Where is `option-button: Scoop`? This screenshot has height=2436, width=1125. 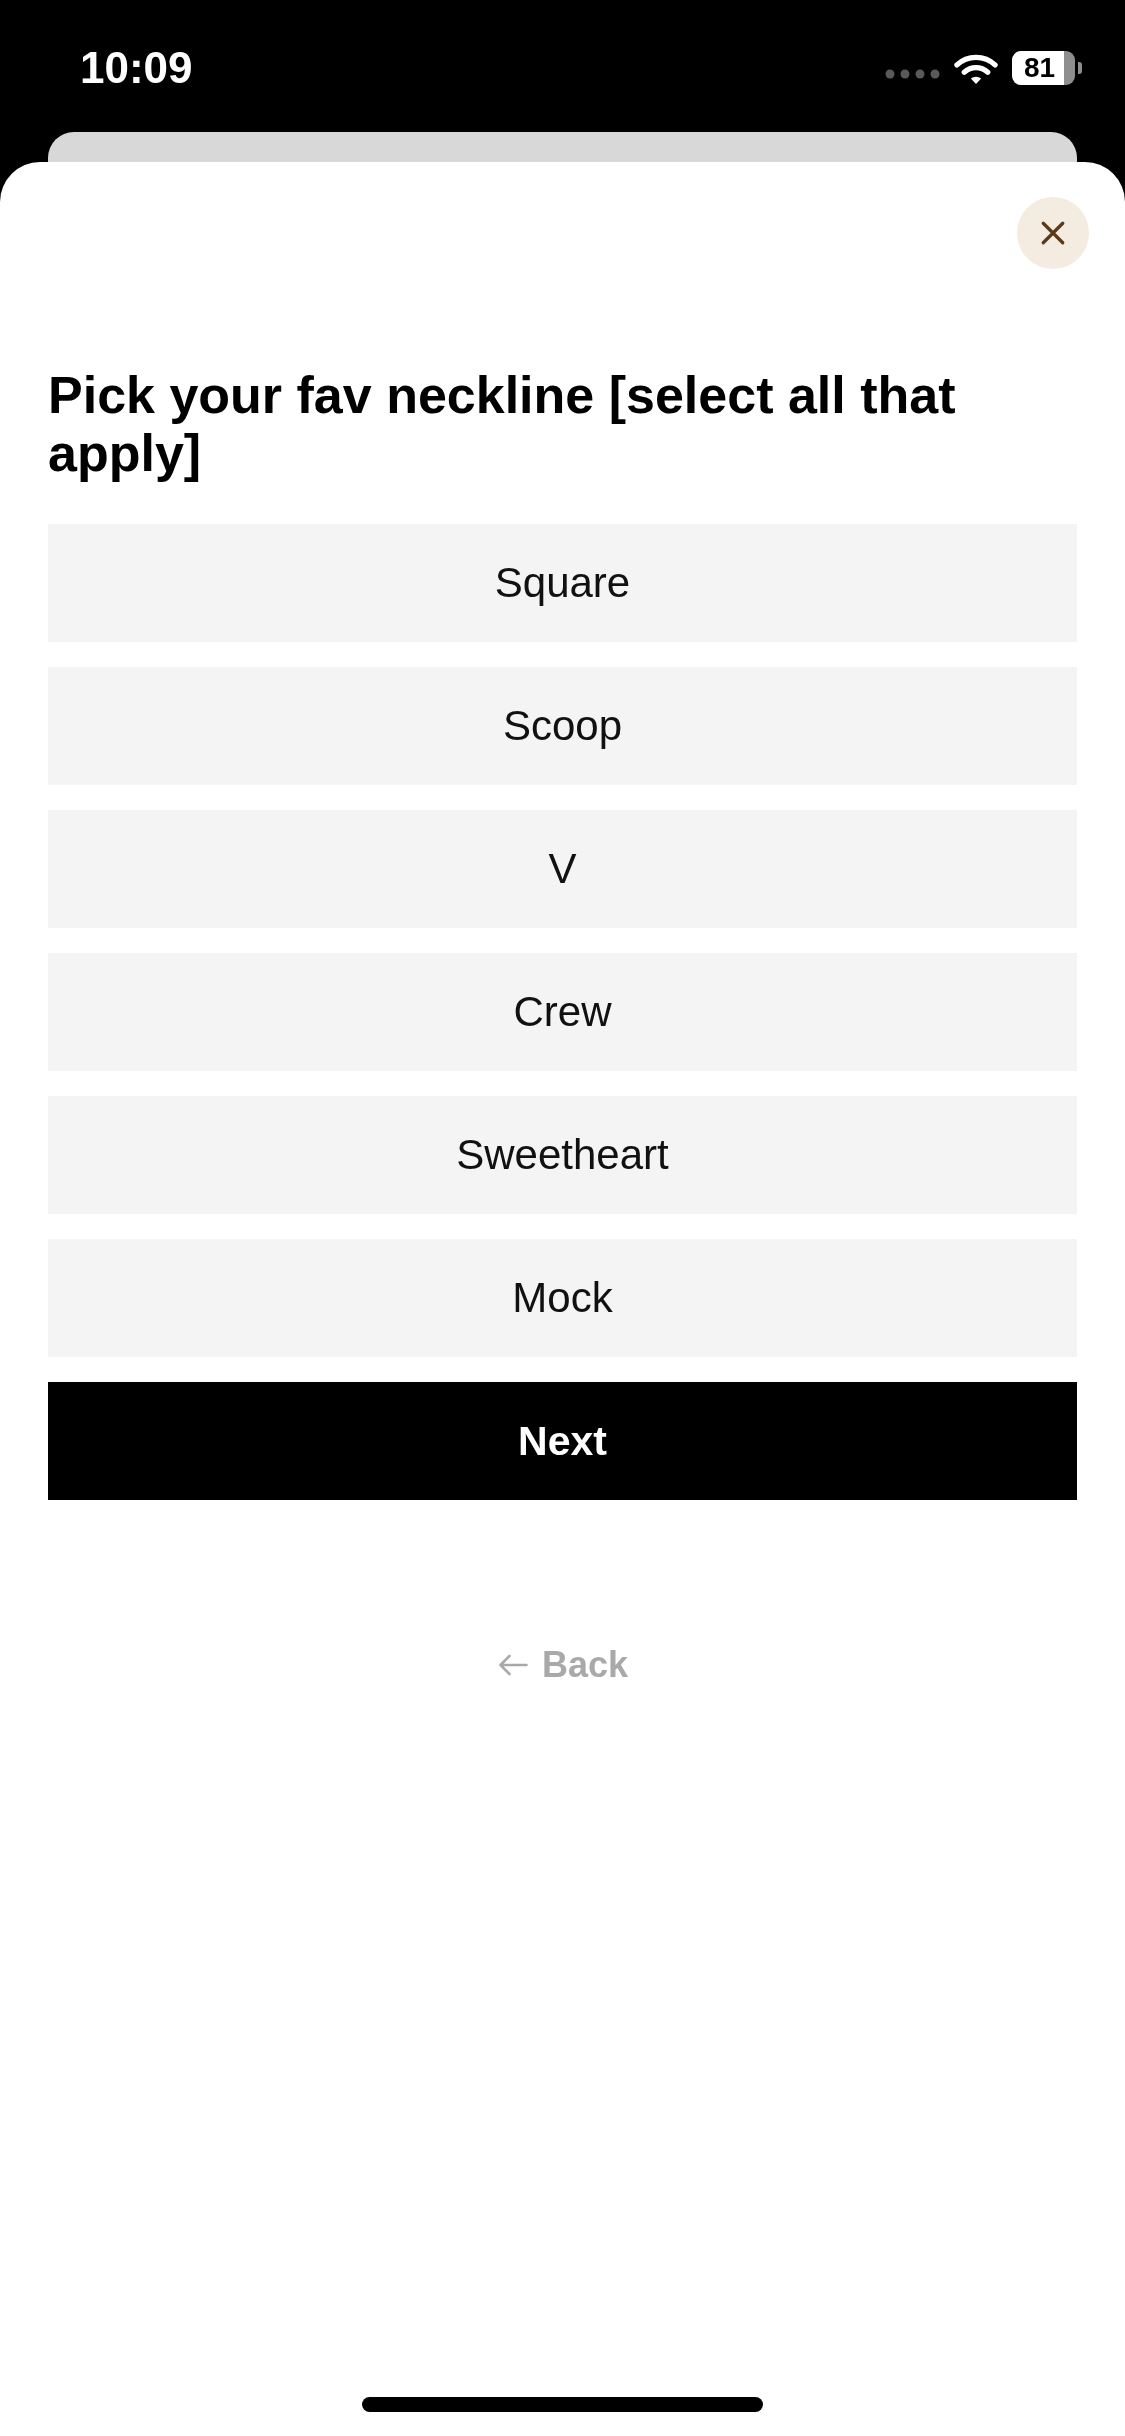
option-button: Scoop is located at coordinates (562, 726).